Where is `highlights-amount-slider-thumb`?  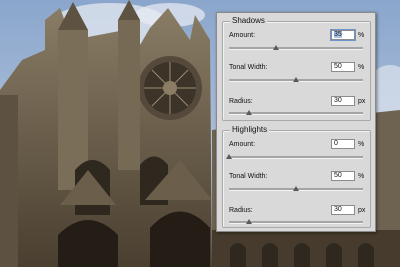
highlights-amount-slider-thumb is located at coordinates (229, 156).